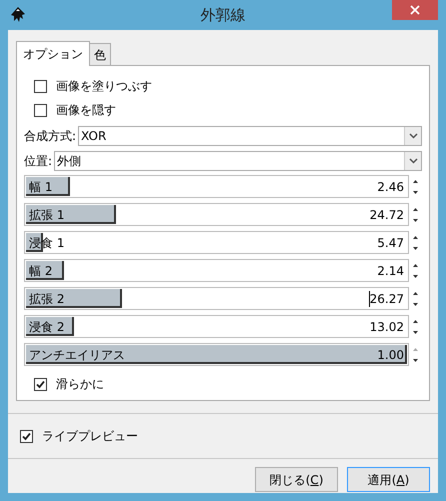 The image size is (446, 501). I want to click on dialog-button: 閉じる(C), so click(296, 479).